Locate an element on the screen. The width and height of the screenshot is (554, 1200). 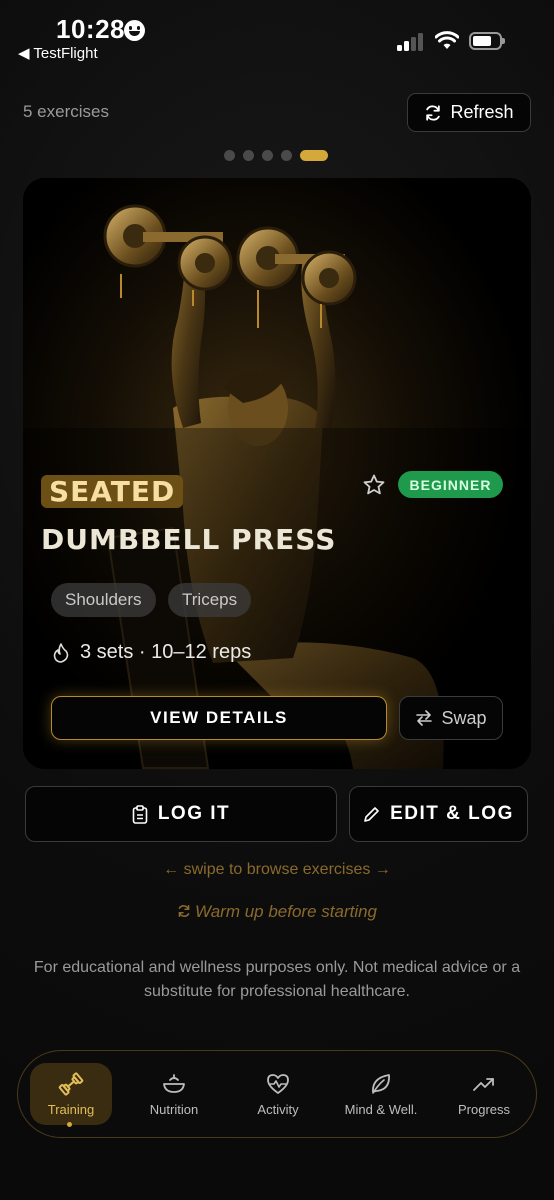
star-outline-icon is located at coordinates (374, 485).